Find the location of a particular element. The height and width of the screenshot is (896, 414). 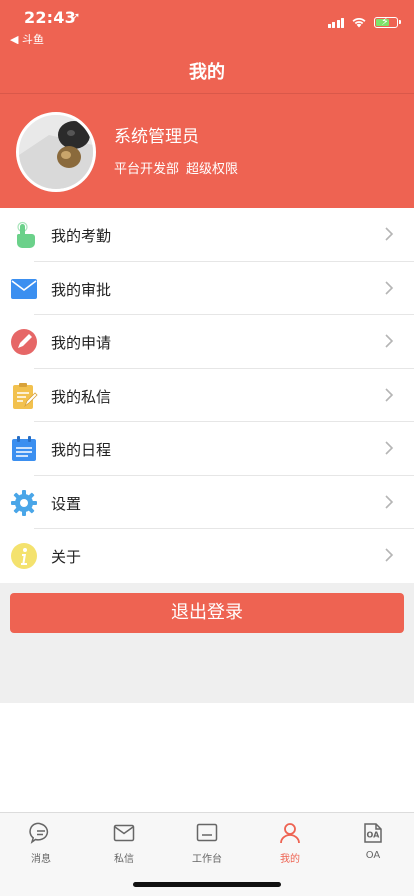

menu-item-settings: 设置 is located at coordinates (207, 502).